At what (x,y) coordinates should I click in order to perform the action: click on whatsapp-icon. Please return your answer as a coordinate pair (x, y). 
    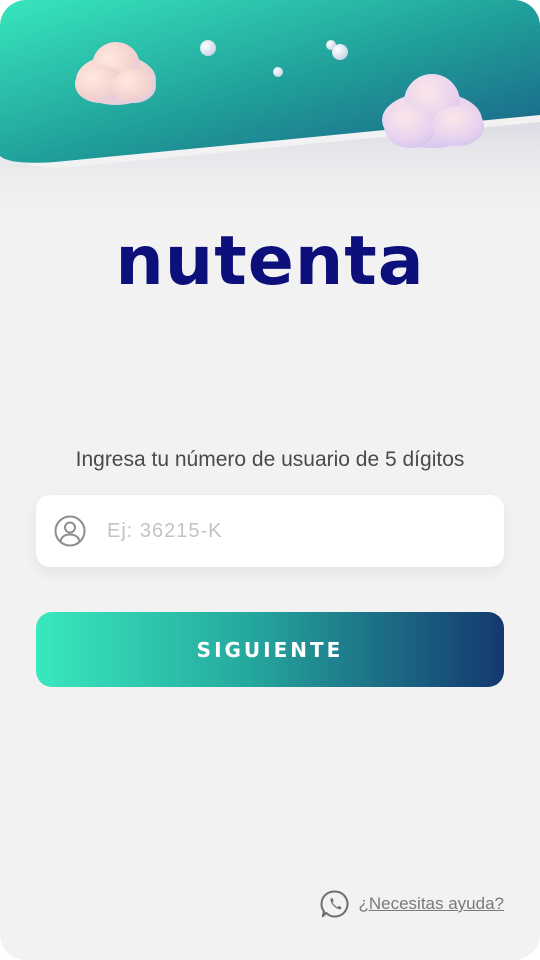
    Looking at the image, I should click on (335, 904).